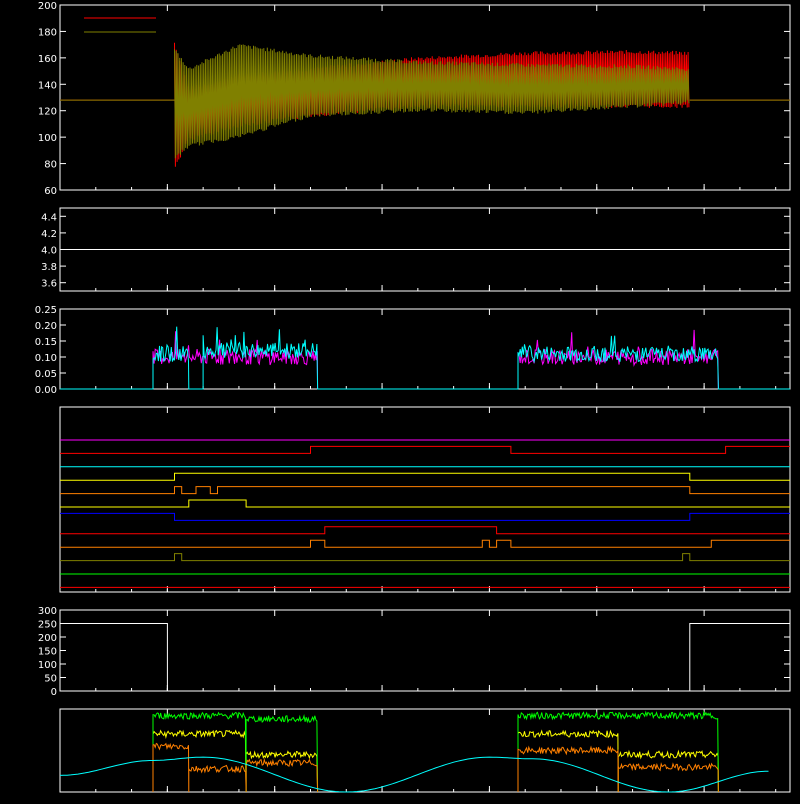 This screenshot has height=804, width=800. I want to click on y-tick-label: 0.15, so click(46, 342).